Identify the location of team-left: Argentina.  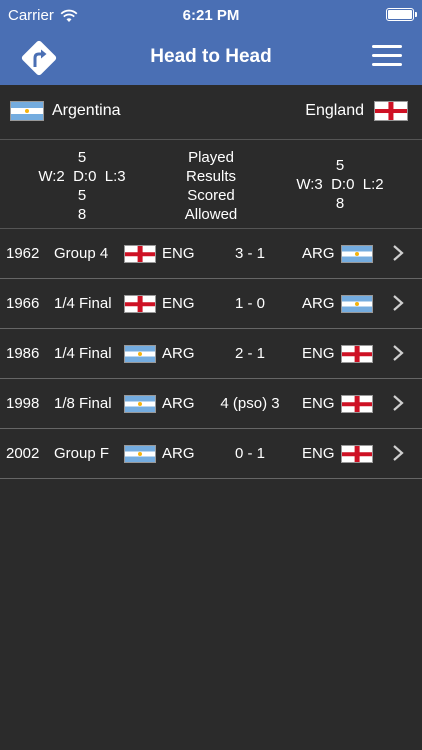
(65, 111).